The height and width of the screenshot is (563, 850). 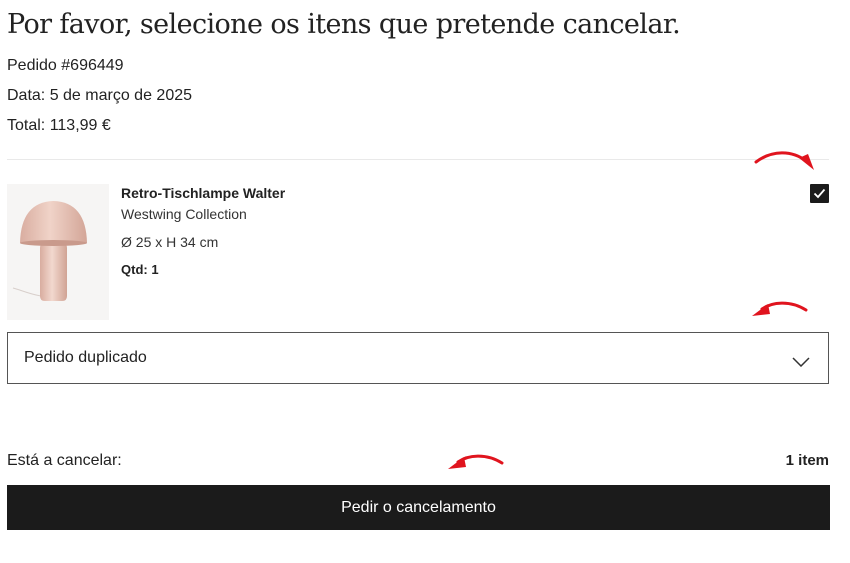 I want to click on product-image, so click(x=58, y=252).